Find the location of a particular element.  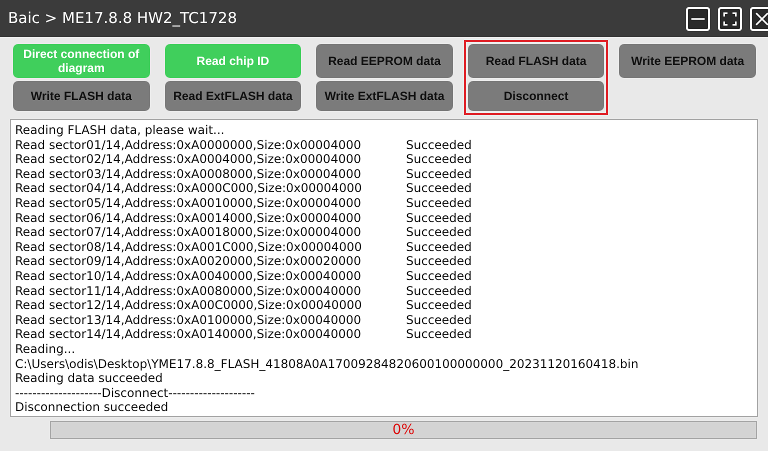

log-line: Disconnection succeeded is located at coordinates (91, 407).